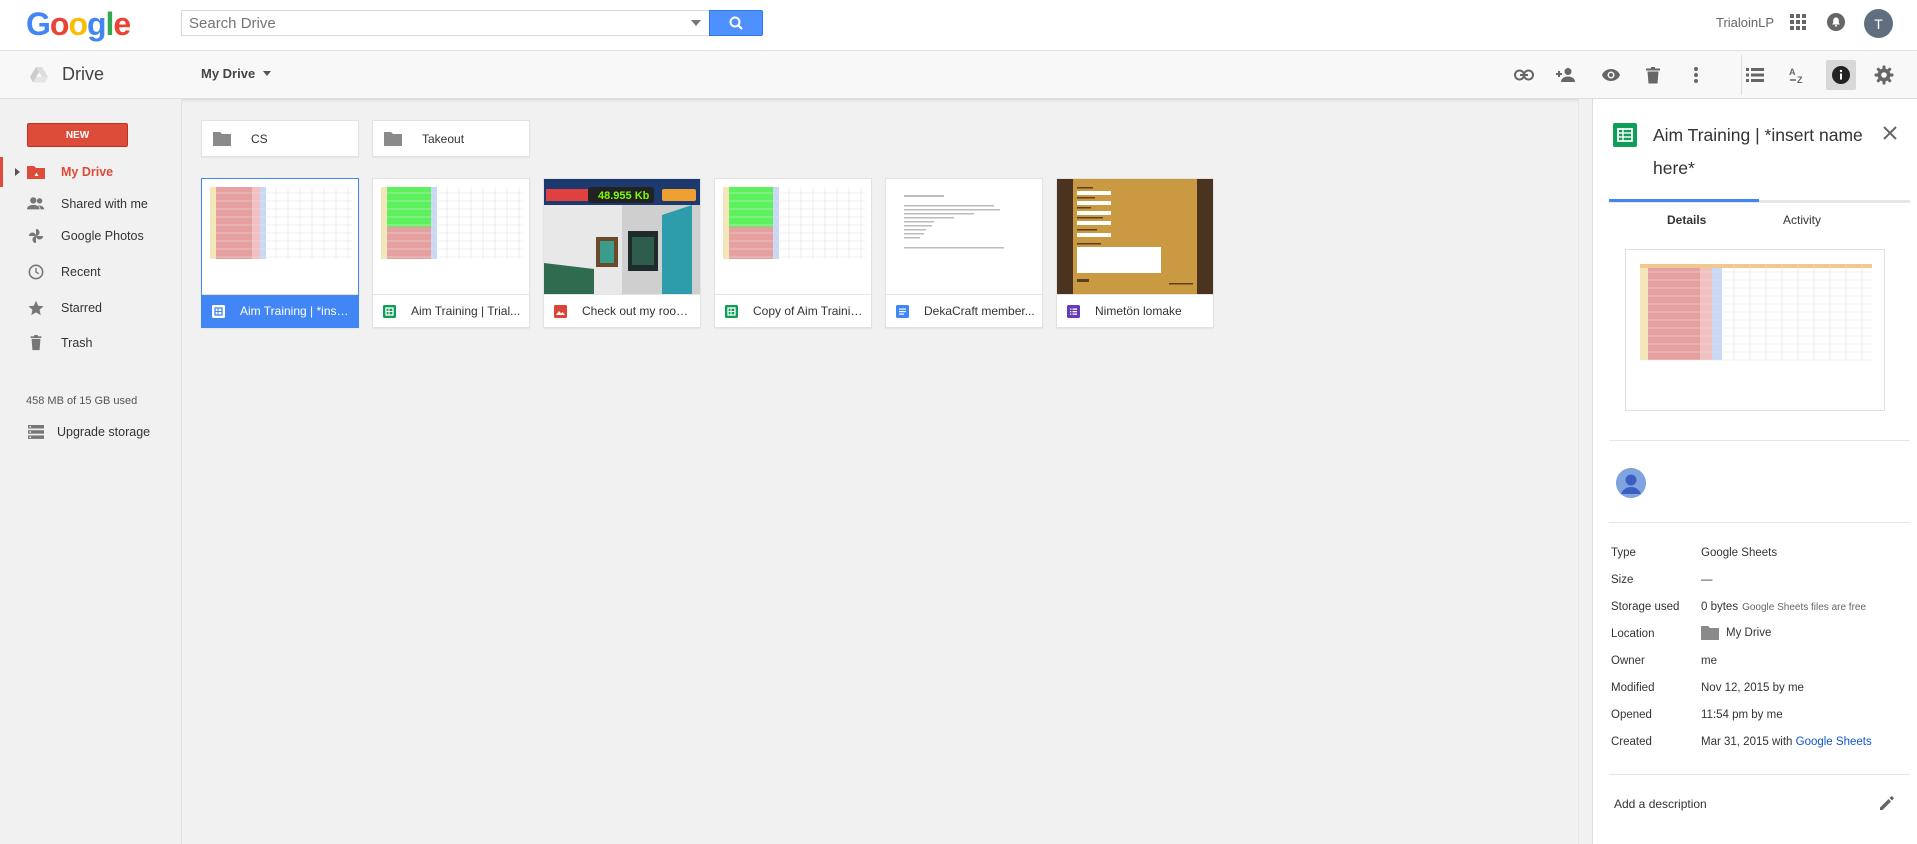  What do you see at coordinates (77, 343) in the screenshot?
I see `sidebar-item-label: Trash` at bounding box center [77, 343].